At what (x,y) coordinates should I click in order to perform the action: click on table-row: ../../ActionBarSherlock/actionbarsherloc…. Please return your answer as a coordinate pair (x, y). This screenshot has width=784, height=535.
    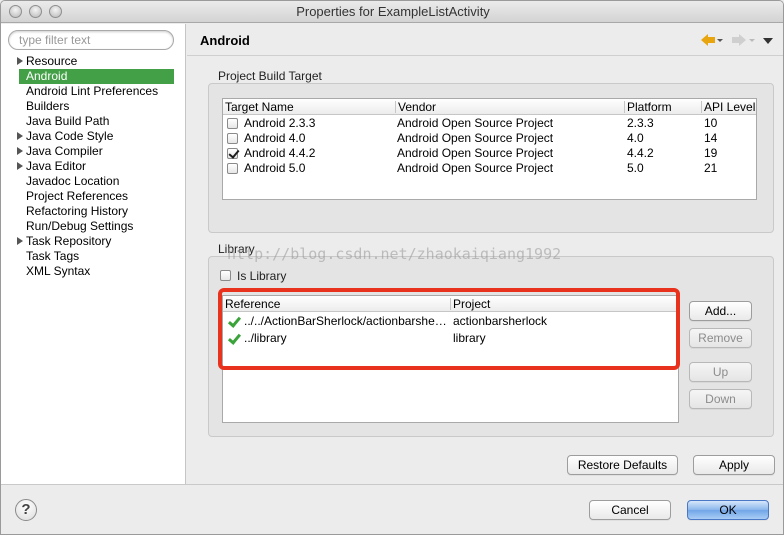
    Looking at the image, I should click on (450, 321).